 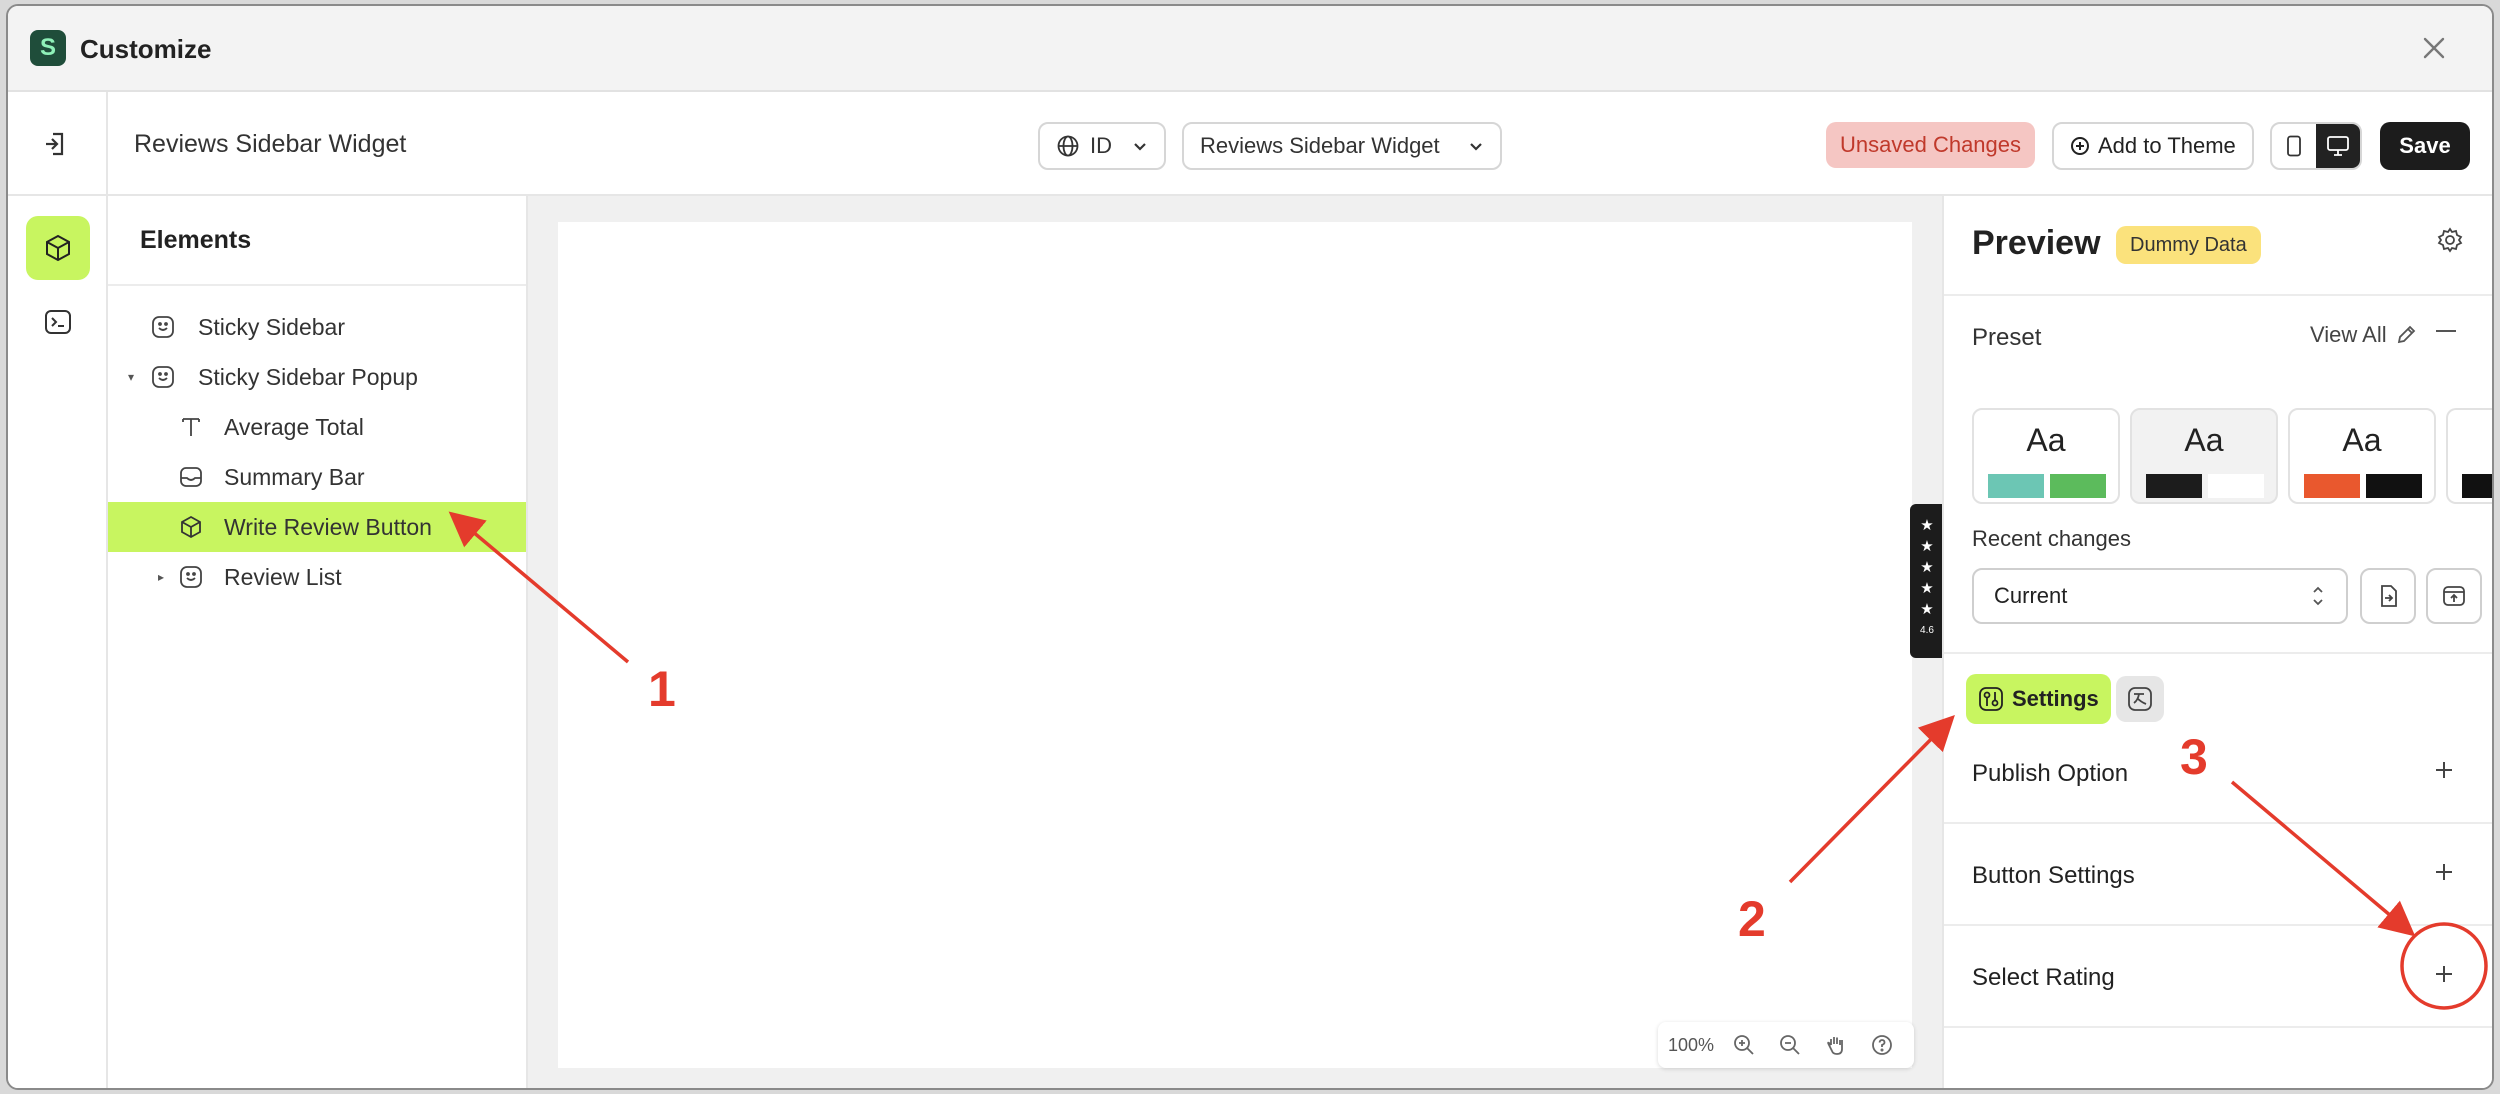 I want to click on tree-item-review-list: ▸ Review List, so click(x=317, y=577).